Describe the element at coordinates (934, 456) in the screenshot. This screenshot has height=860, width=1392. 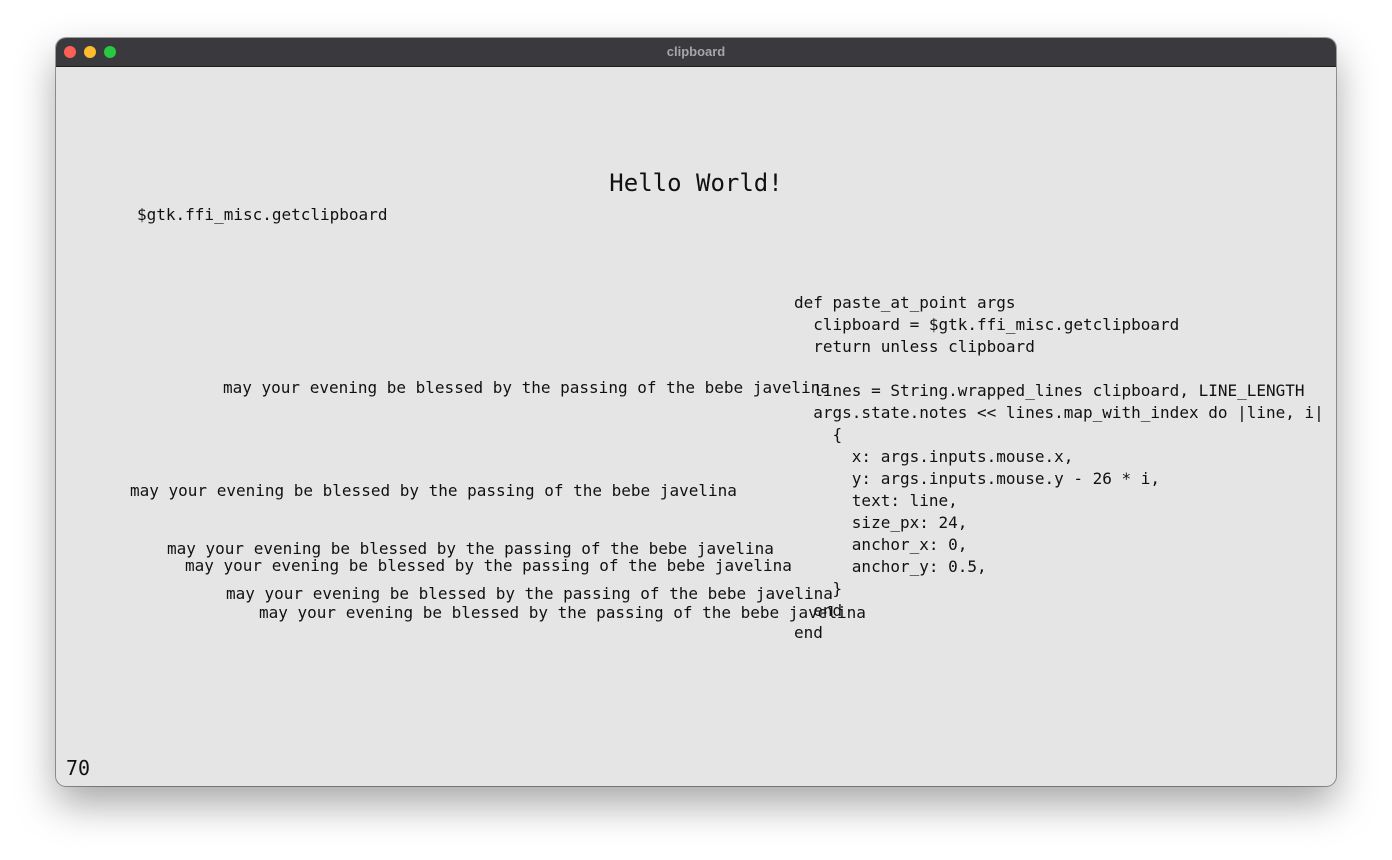
I see `code-line: x: args.inputs.mouse.x,` at that location.